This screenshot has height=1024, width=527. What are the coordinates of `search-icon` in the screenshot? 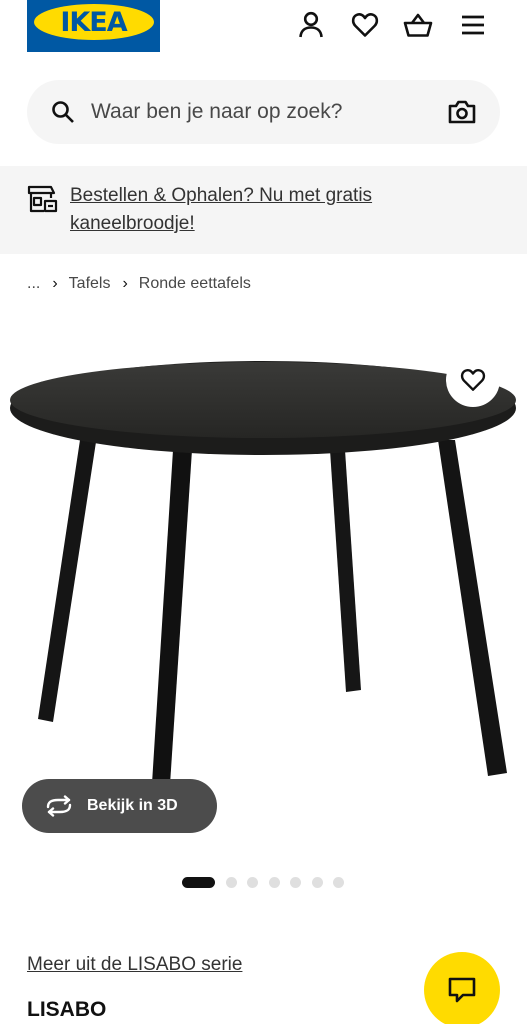 It's located at (63, 112).